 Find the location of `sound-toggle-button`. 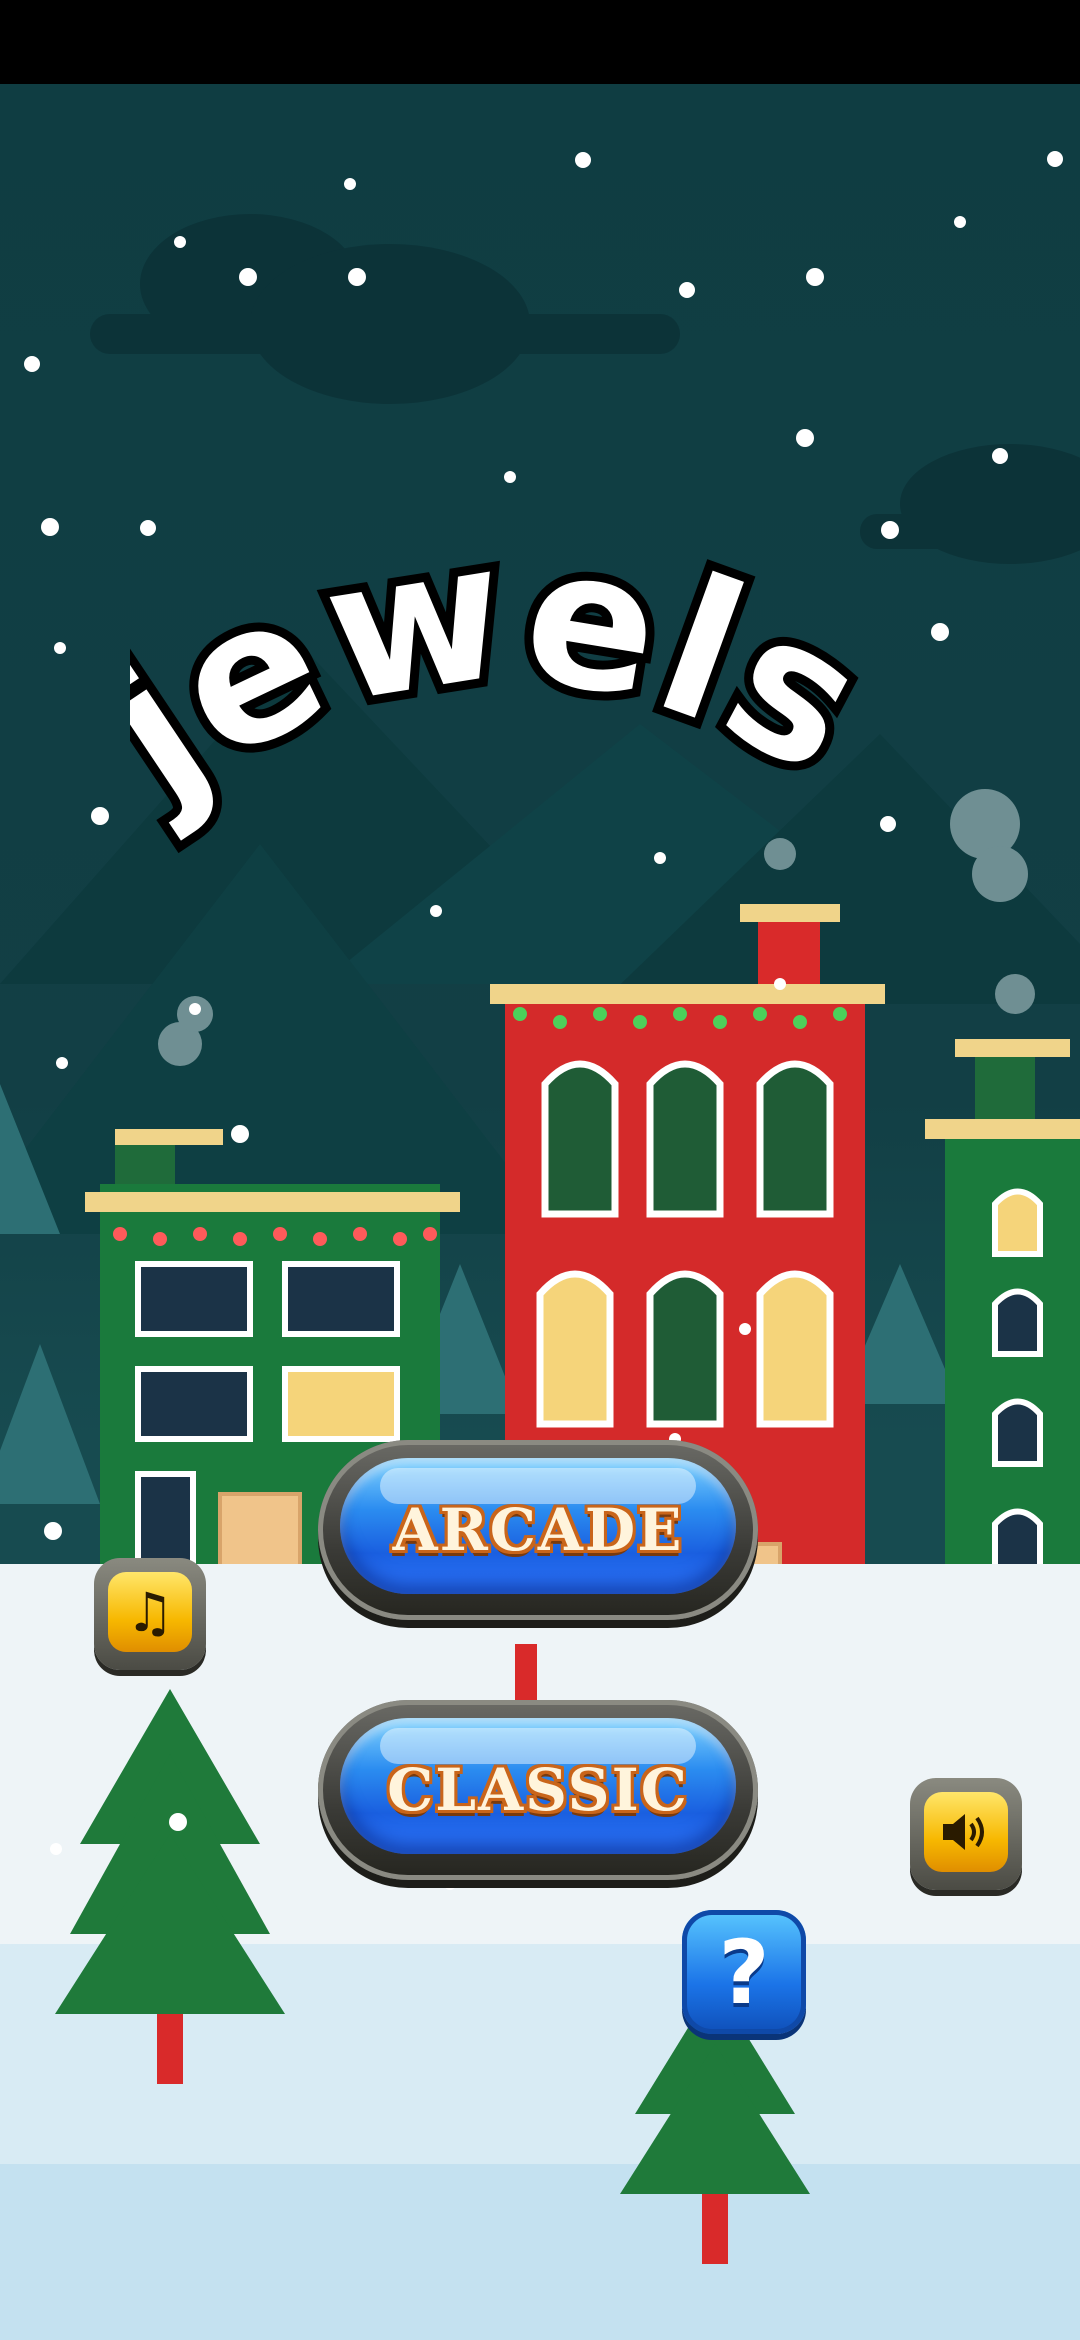

sound-toggle-button is located at coordinates (966, 1834).